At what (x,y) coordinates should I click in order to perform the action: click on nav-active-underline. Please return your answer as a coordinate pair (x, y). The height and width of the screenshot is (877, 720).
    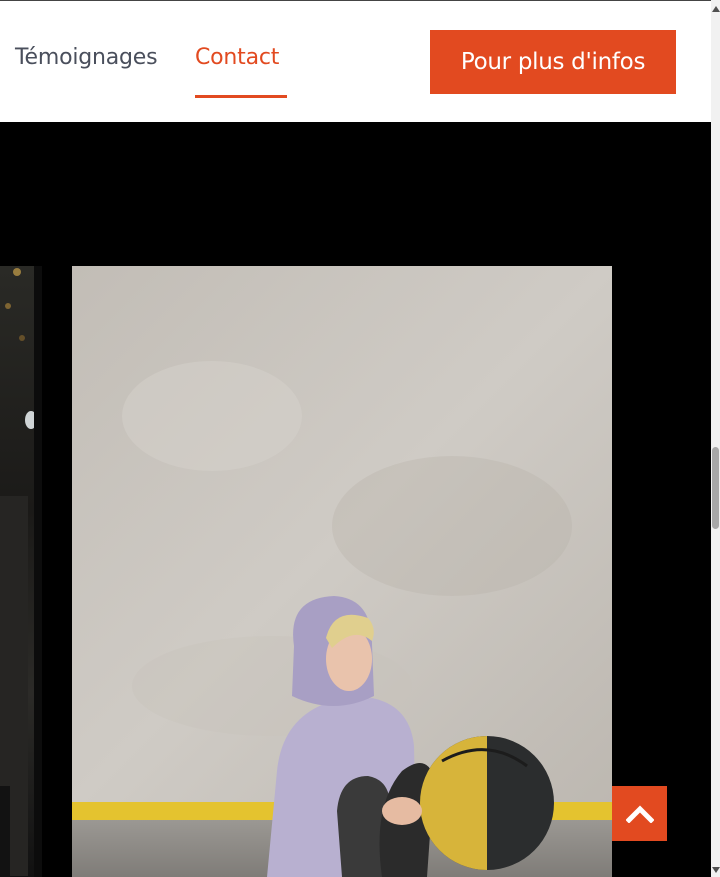
    Looking at the image, I should click on (241, 96).